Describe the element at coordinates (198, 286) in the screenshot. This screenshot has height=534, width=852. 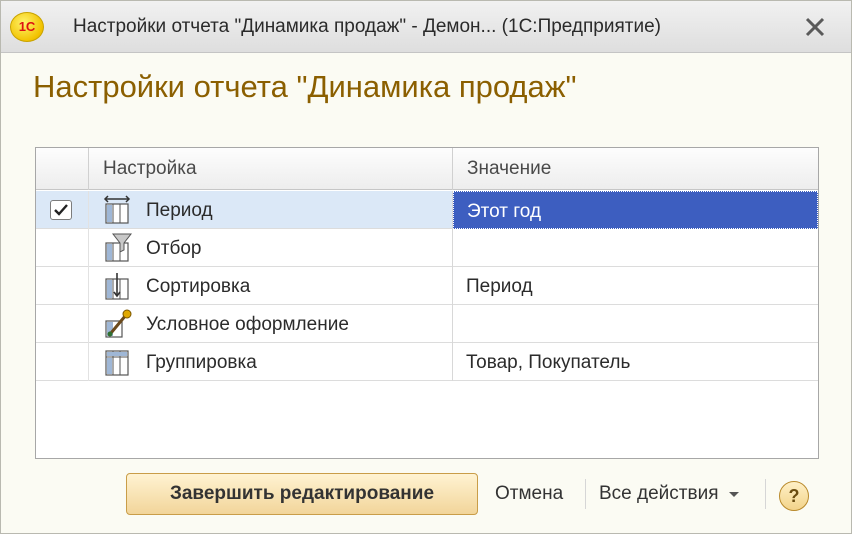
I see `row-label: Сортировка` at that location.